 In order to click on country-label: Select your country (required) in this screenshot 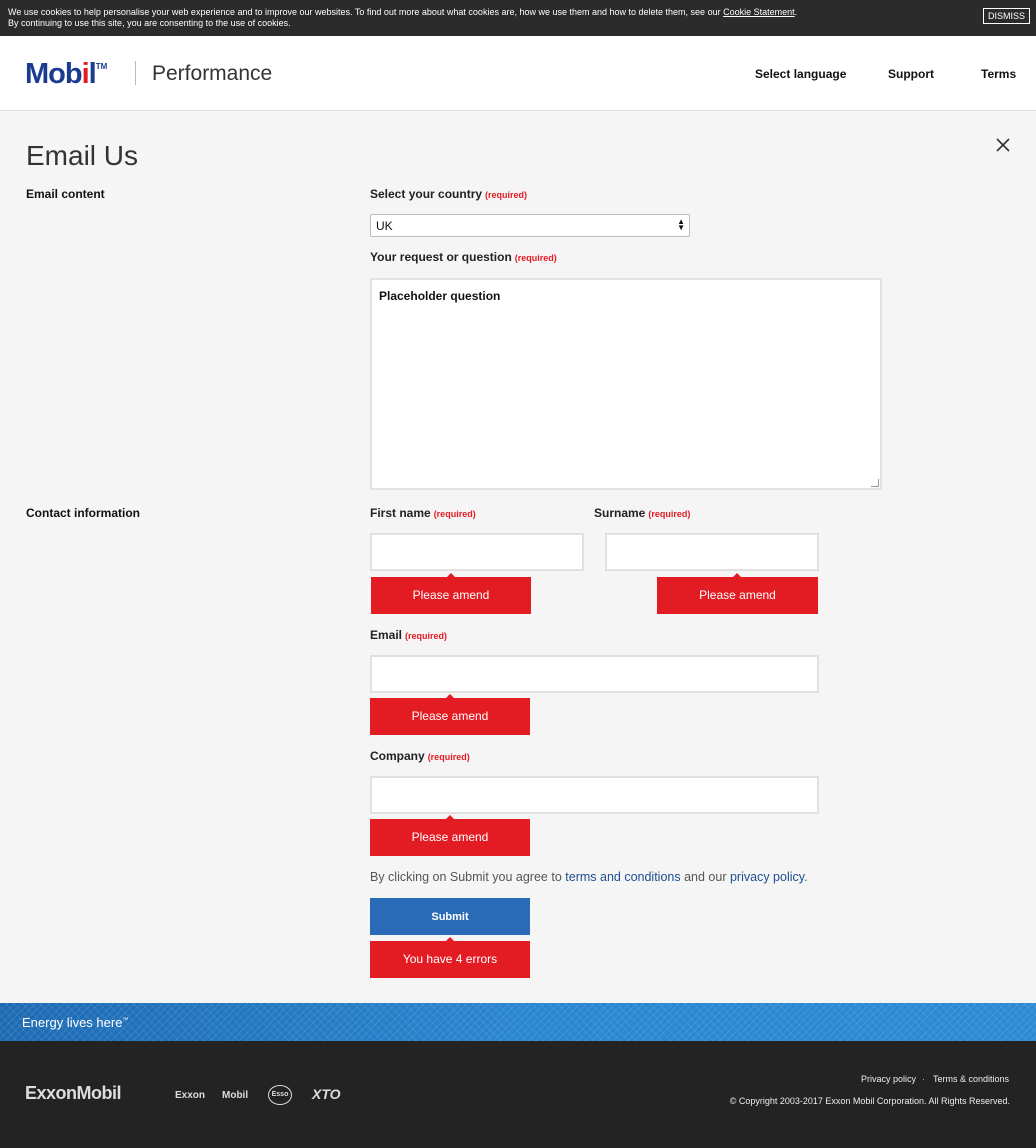, I will do `click(448, 194)`.